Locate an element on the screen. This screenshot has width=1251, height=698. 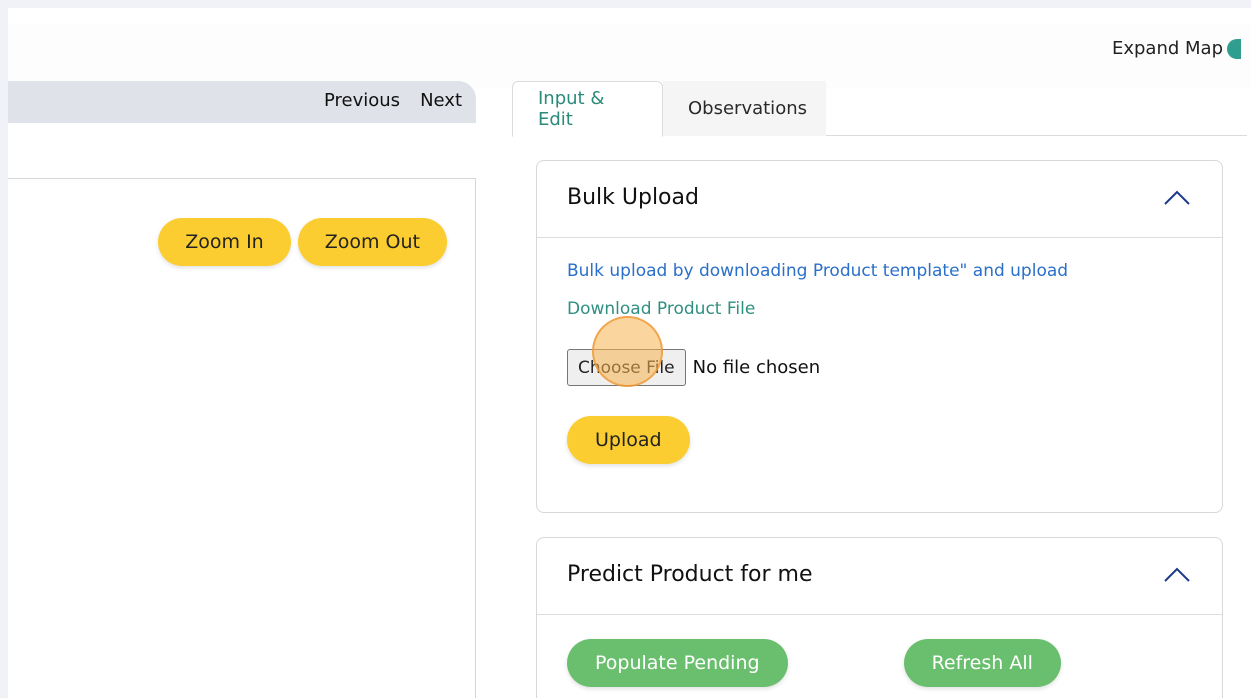
tab-observations: Observations is located at coordinates (744, 108).